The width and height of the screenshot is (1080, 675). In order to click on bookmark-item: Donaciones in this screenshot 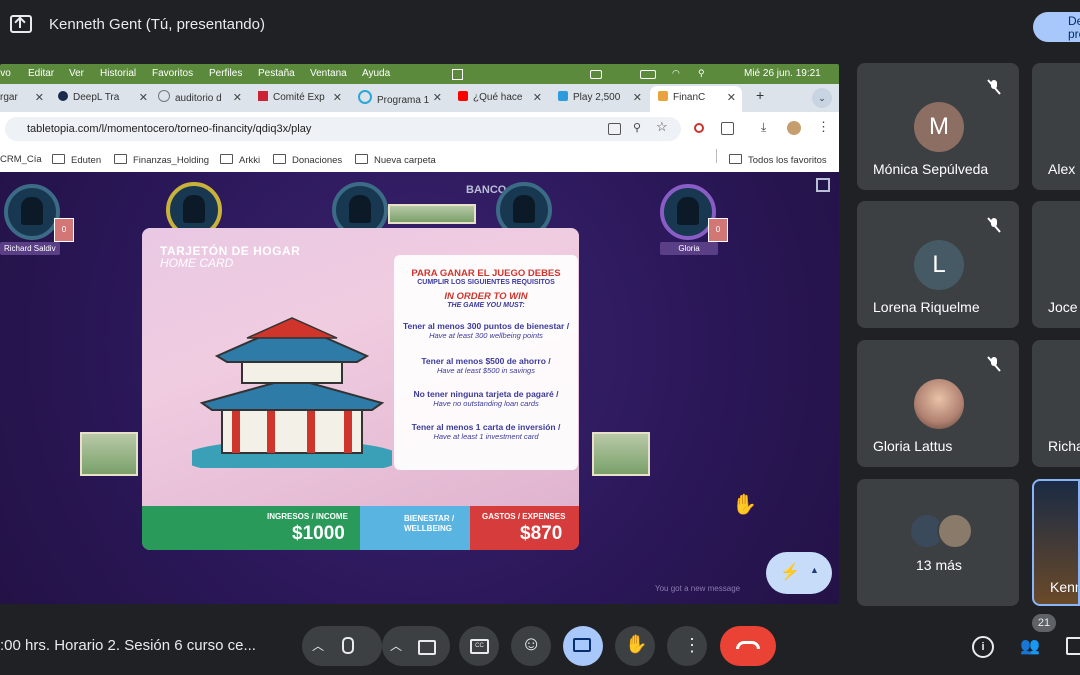, I will do `click(307, 160)`.